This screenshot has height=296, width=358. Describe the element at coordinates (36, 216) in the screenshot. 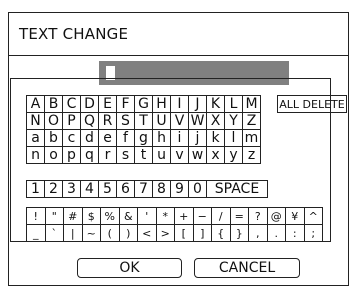

I see `key-keyboard-sym1-0: !` at that location.